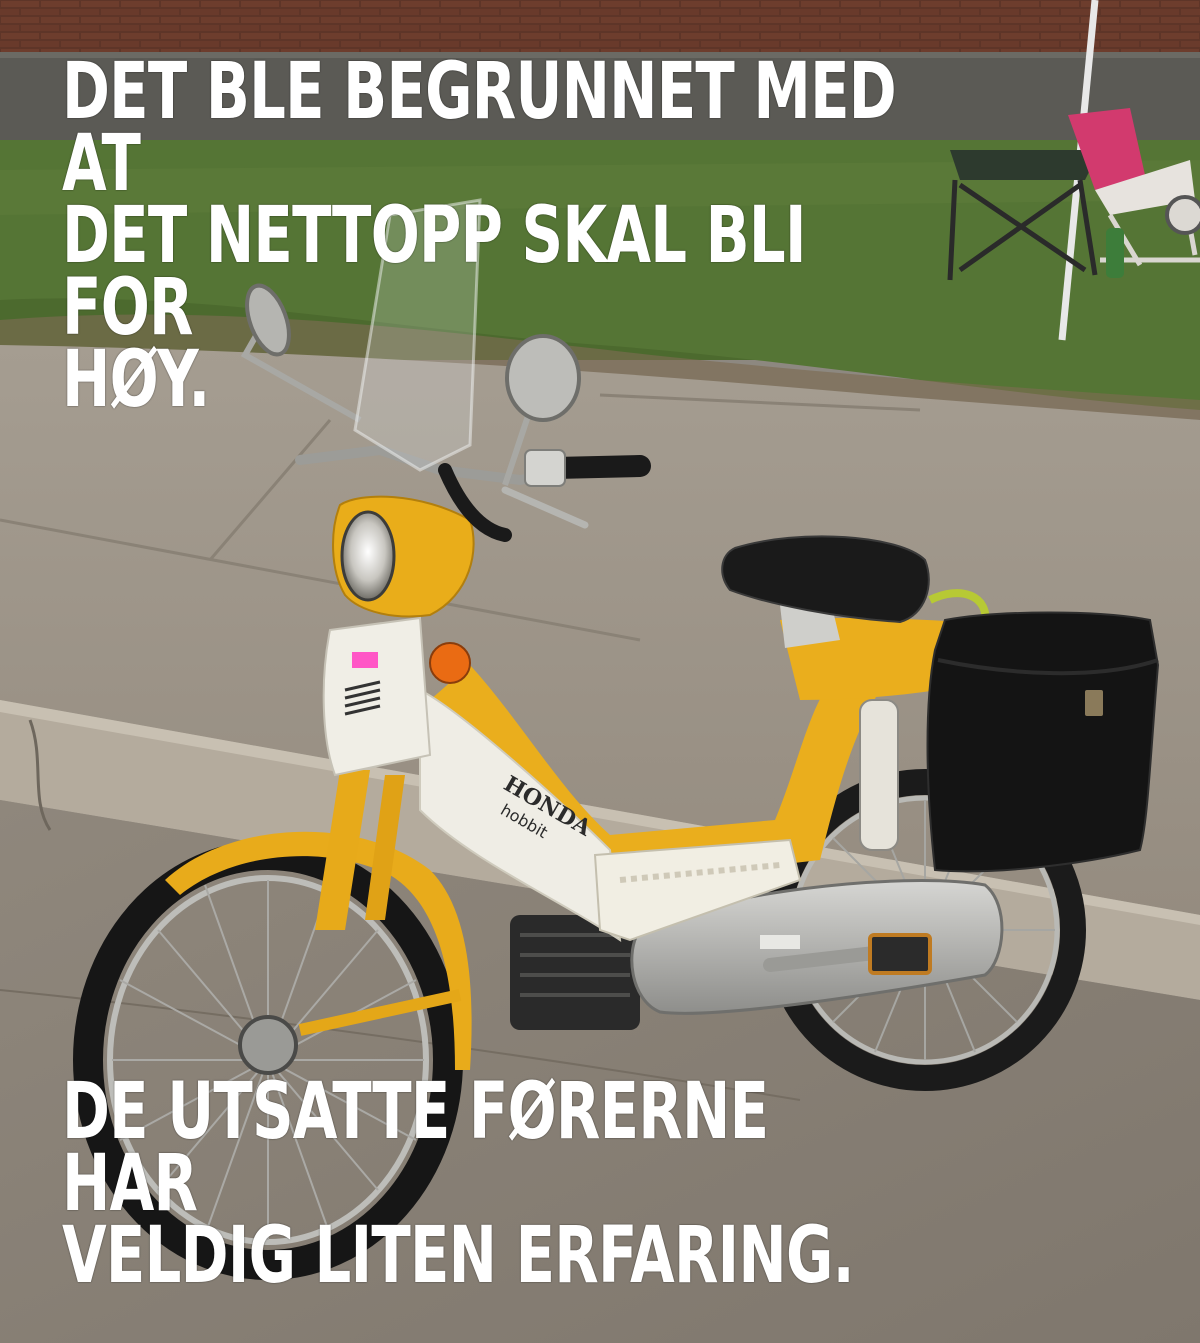 This screenshot has height=1343, width=1200. I want to click on top-caption-line: HØY., so click(136, 380).